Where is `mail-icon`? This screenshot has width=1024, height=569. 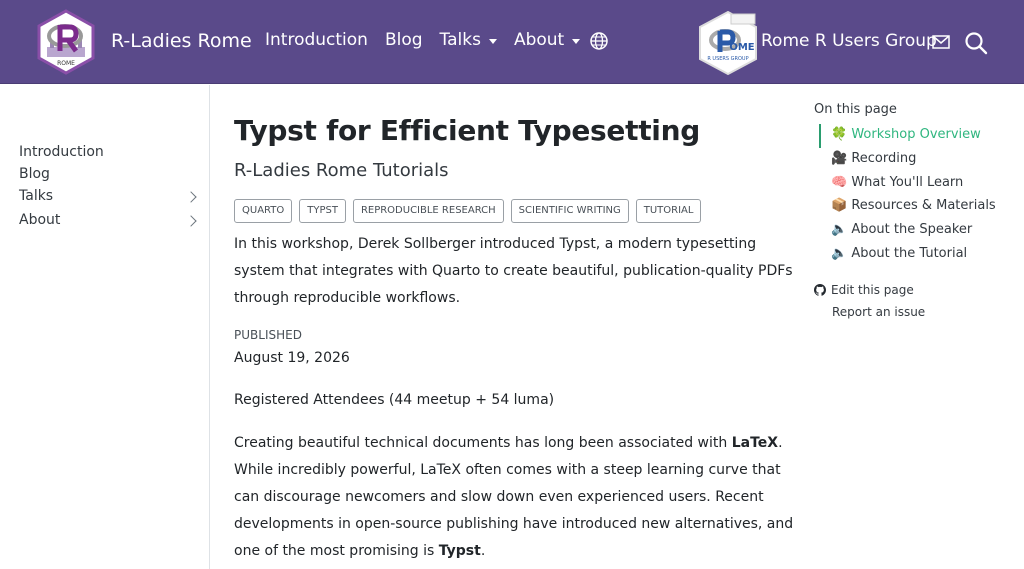
mail-icon is located at coordinates (941, 42).